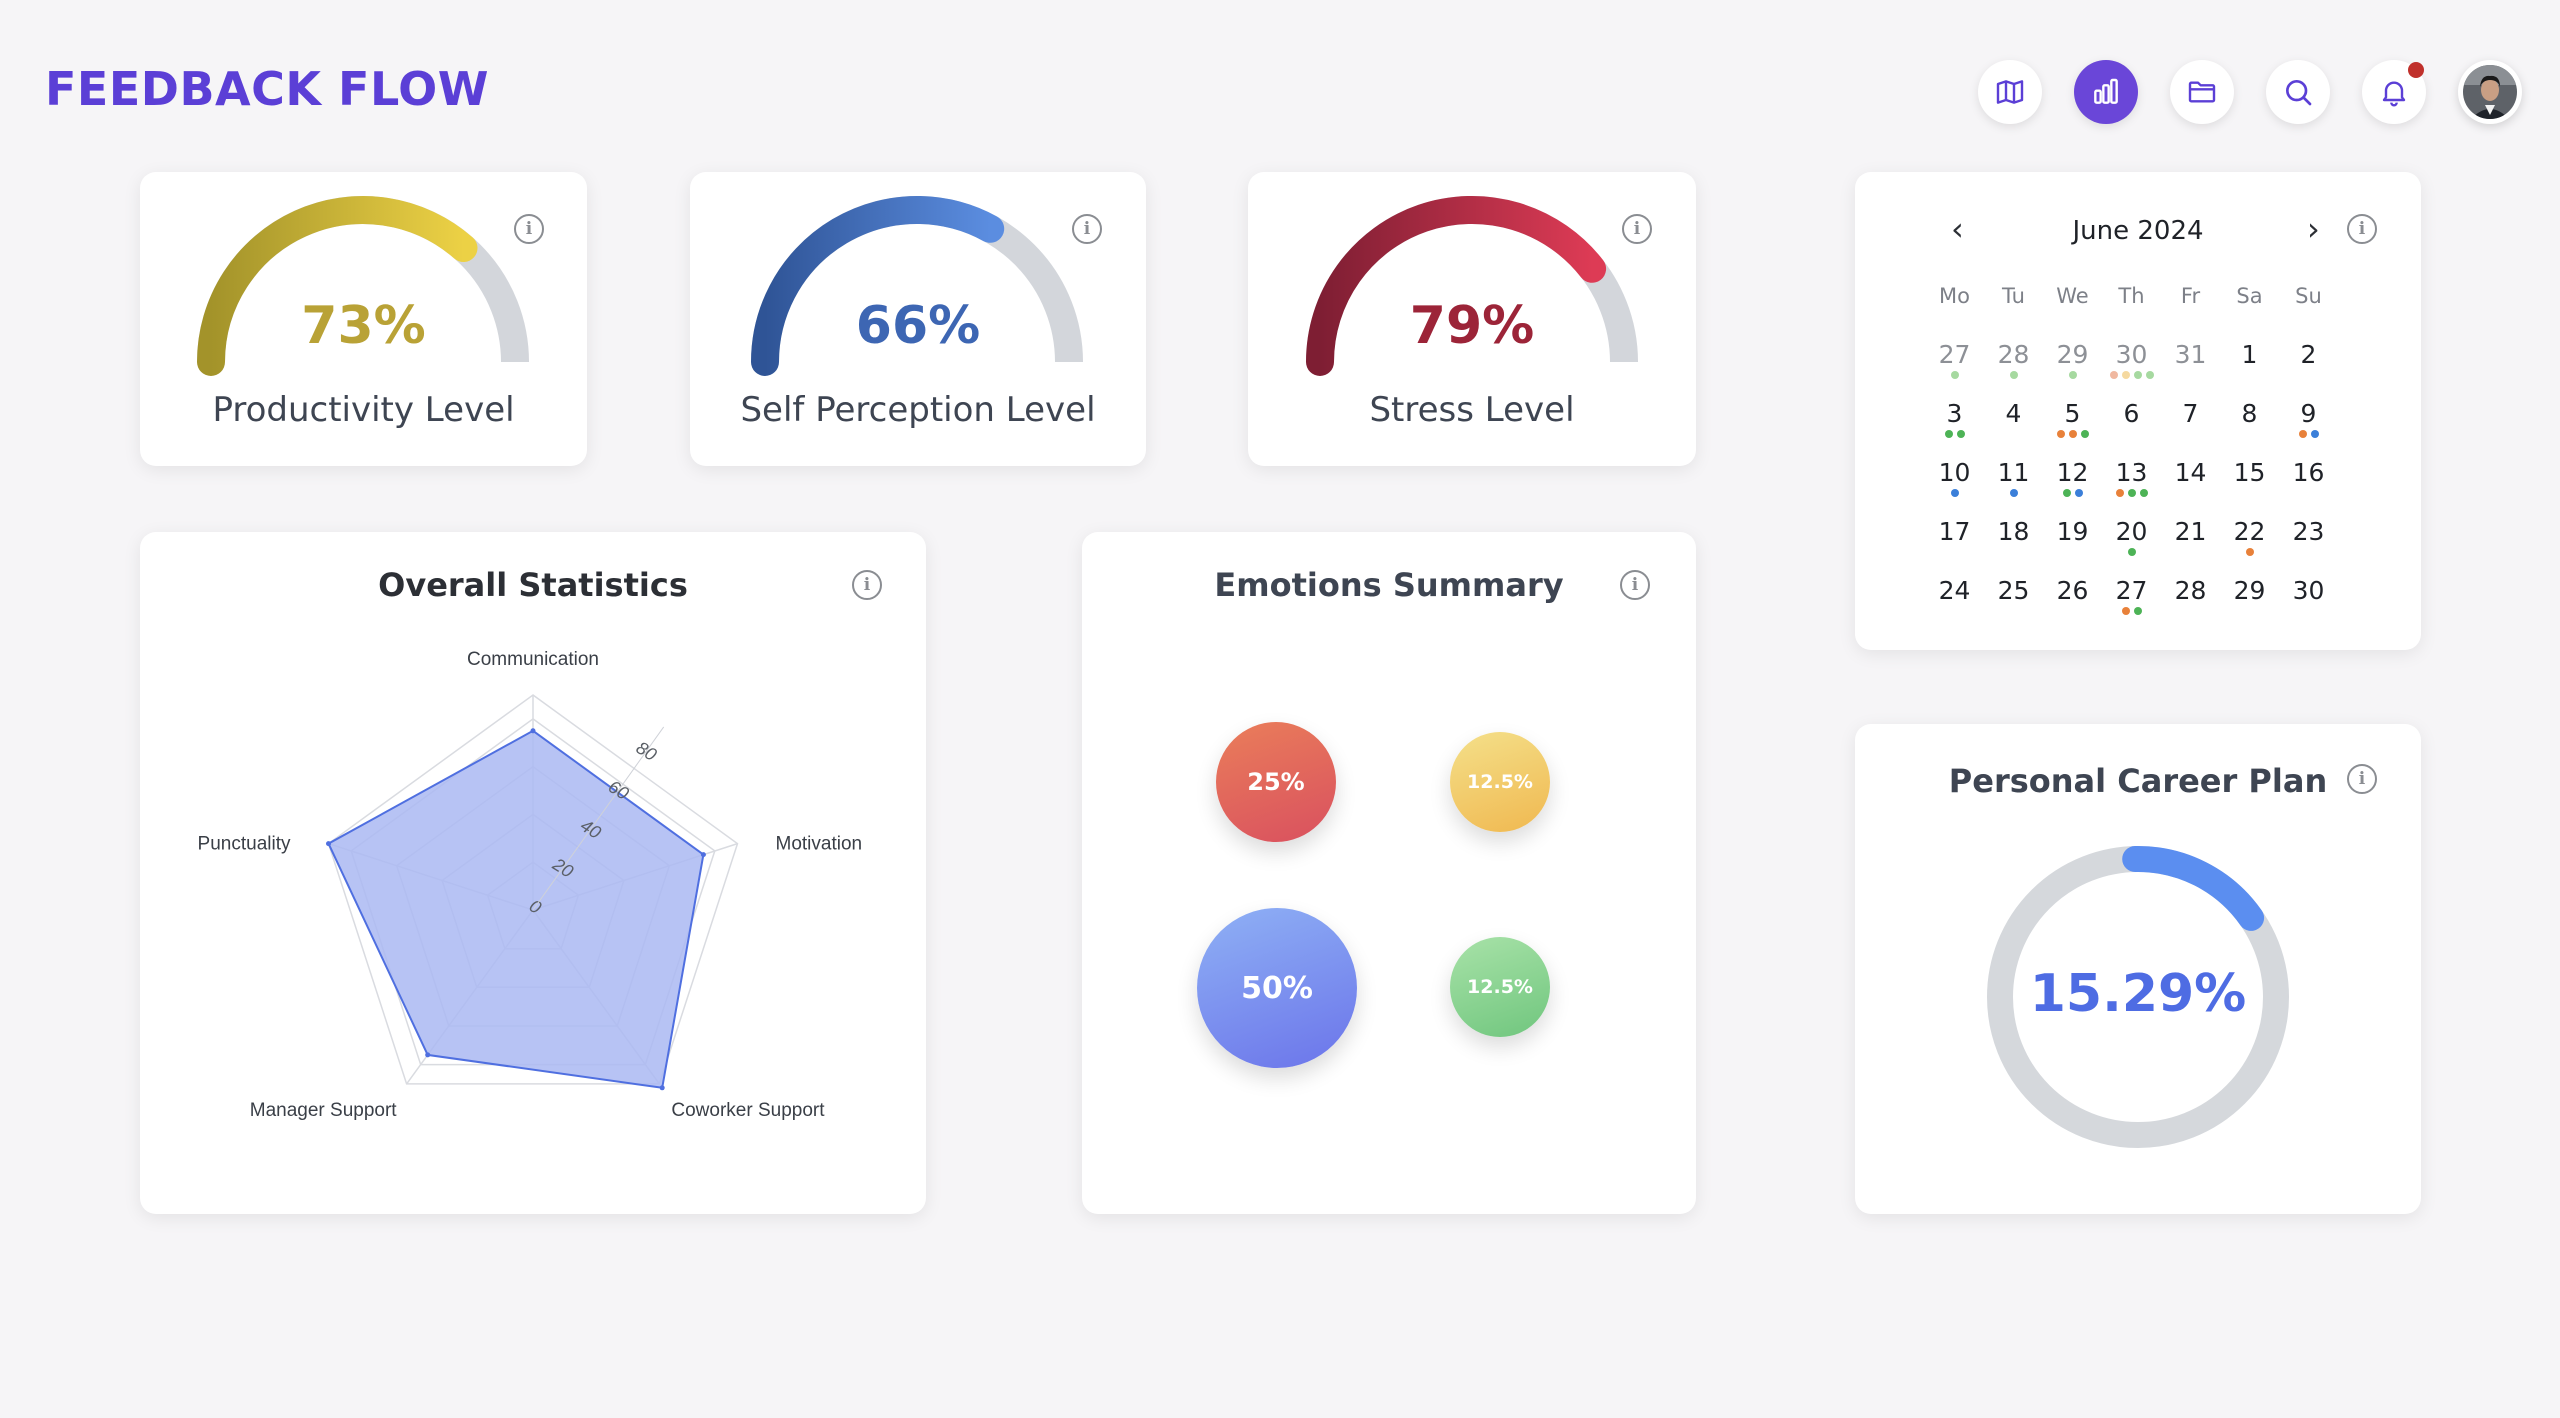 The width and height of the screenshot is (2560, 1418). I want to click on calendar-day-number: 9, so click(2308, 413).